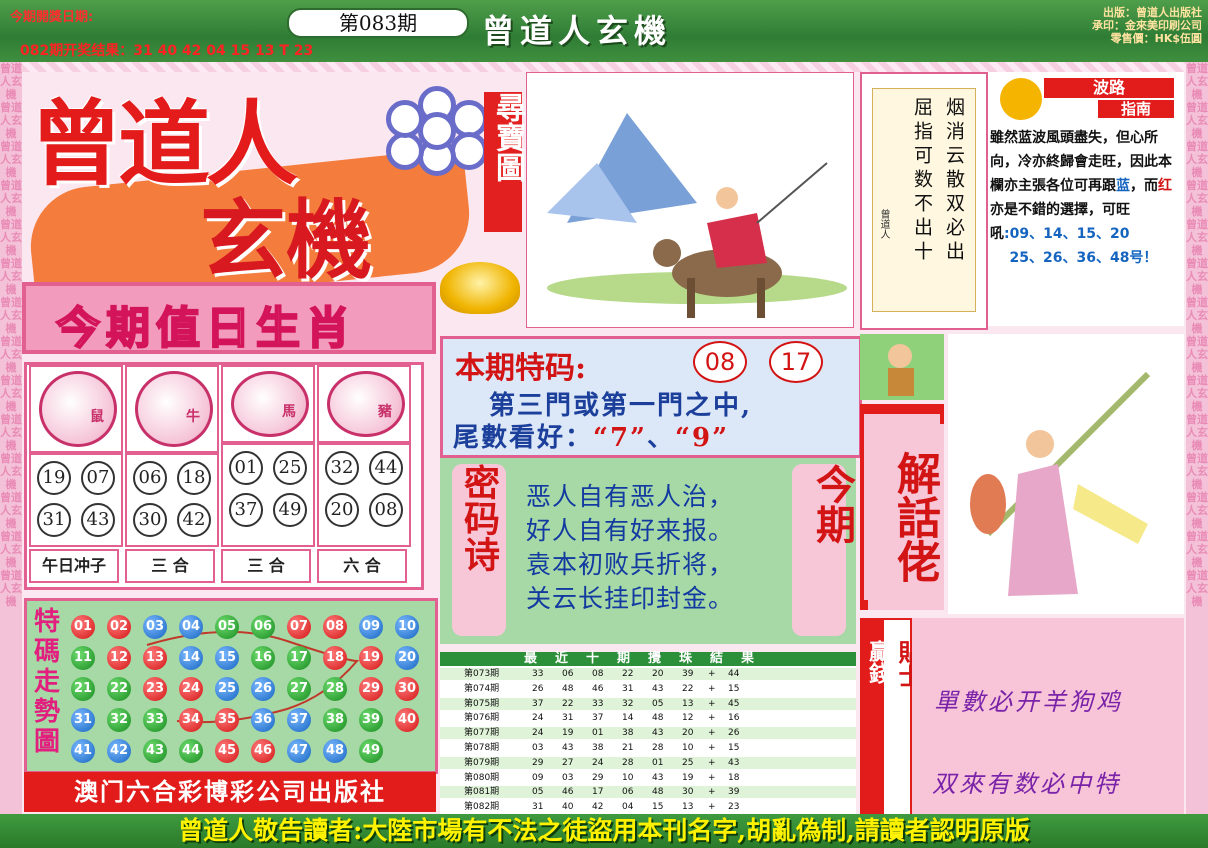 This screenshot has height=848, width=1208. I want to click on trend-ball: 33, so click(155, 720).